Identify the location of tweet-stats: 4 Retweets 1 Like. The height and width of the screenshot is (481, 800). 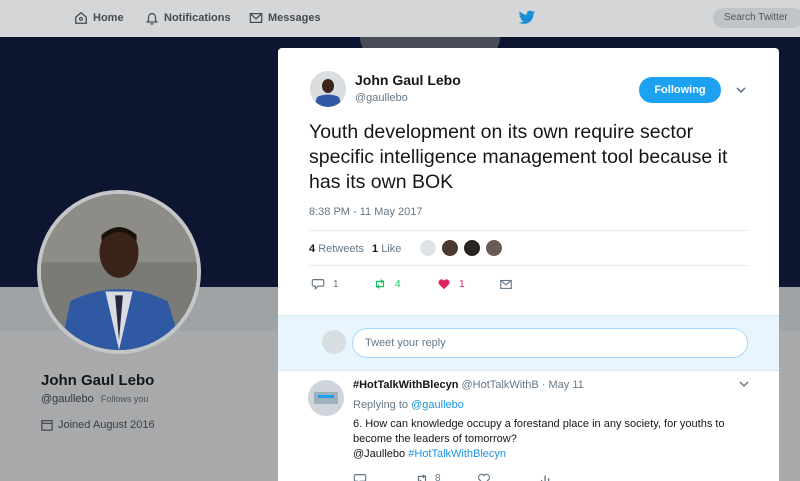
(529, 248).